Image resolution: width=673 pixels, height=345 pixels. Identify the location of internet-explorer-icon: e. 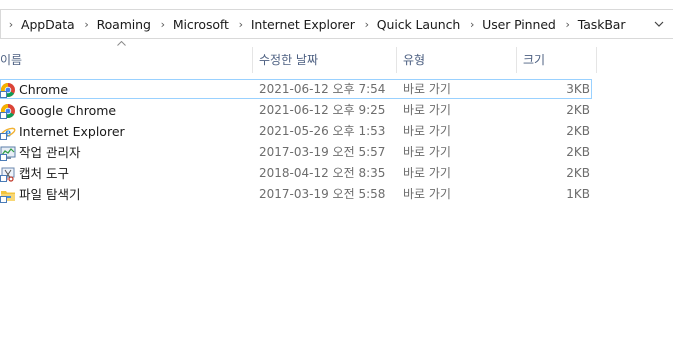
(8, 132).